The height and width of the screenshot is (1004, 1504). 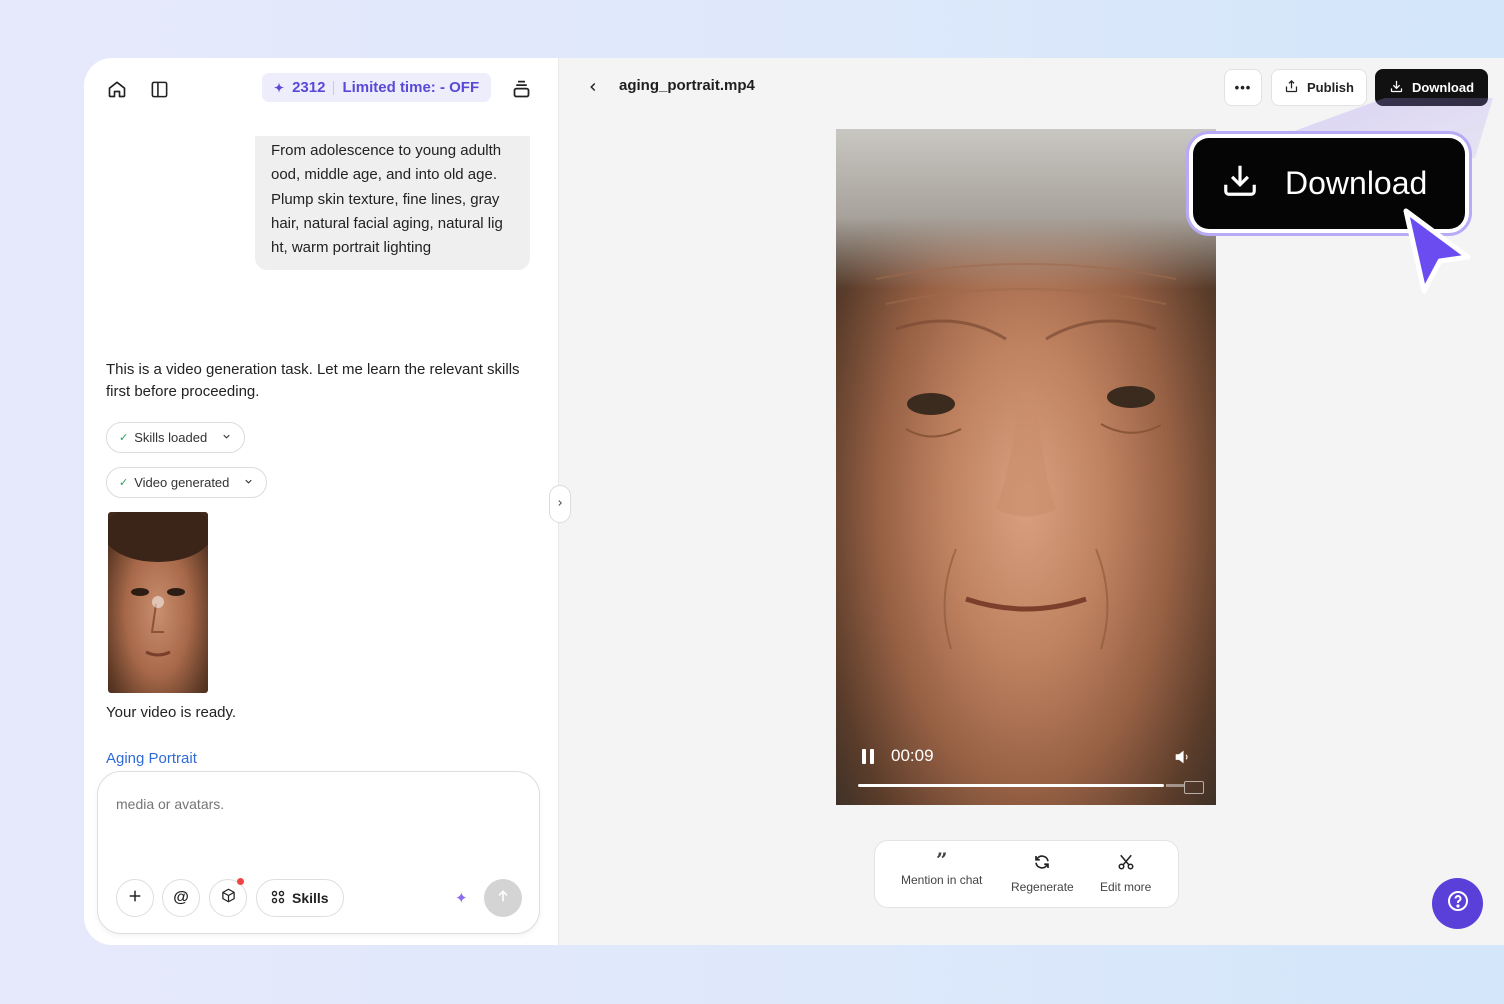 I want to click on question-icon, so click(x=1458, y=903).